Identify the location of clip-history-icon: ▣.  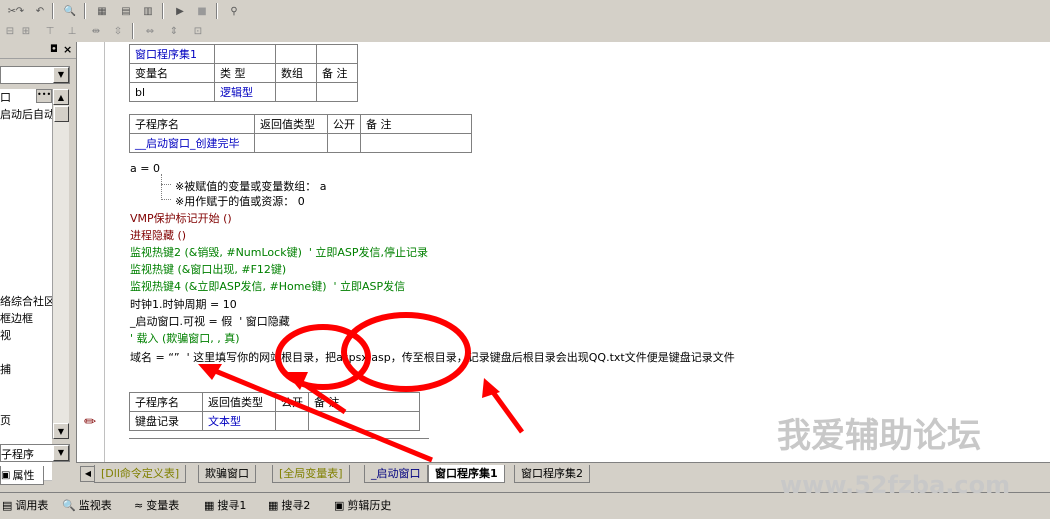
(339, 505).